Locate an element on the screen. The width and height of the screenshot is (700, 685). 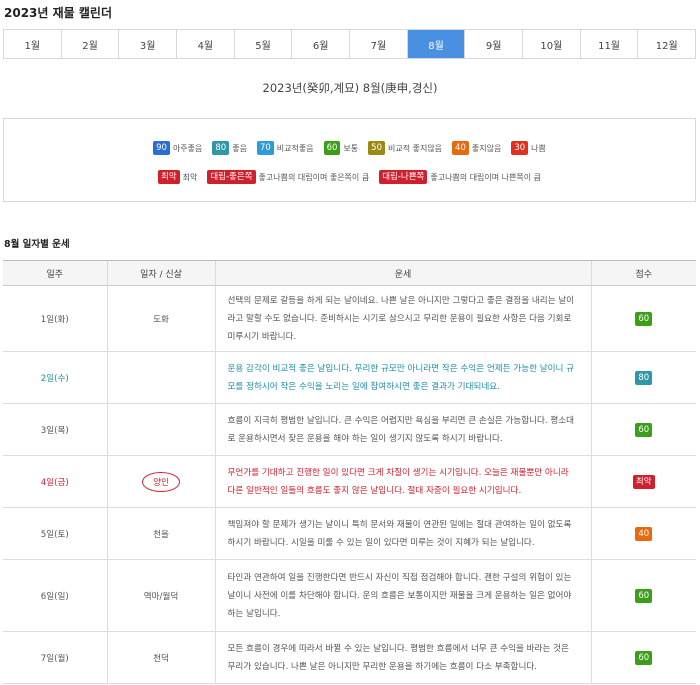
legend-label: 비교적좋음 is located at coordinates (295, 148).